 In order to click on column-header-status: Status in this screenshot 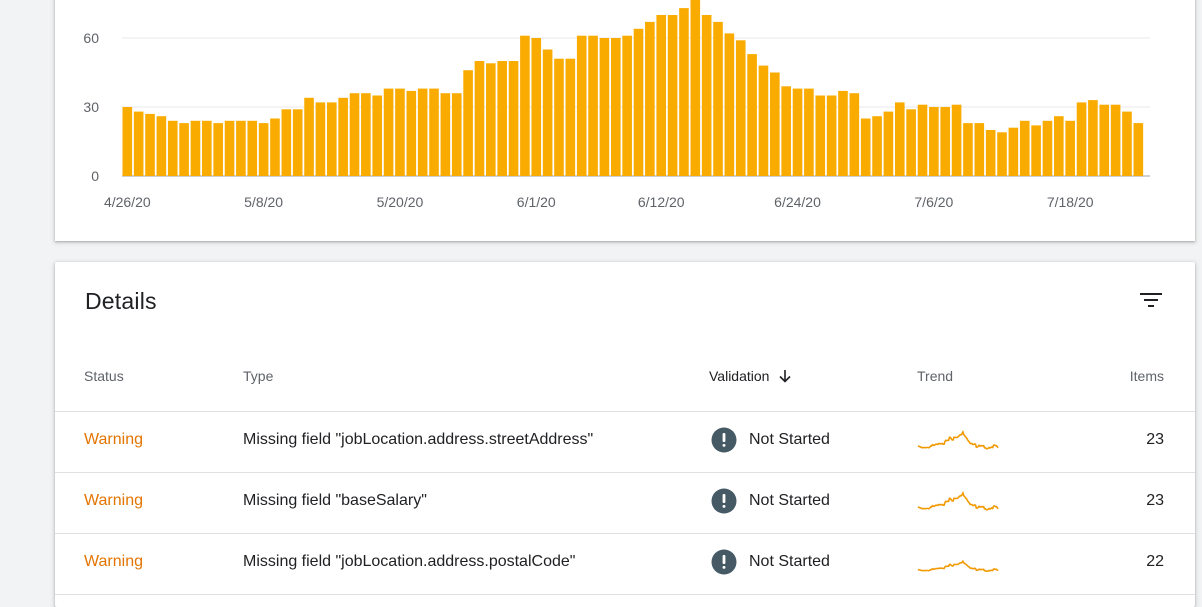, I will do `click(104, 376)`.